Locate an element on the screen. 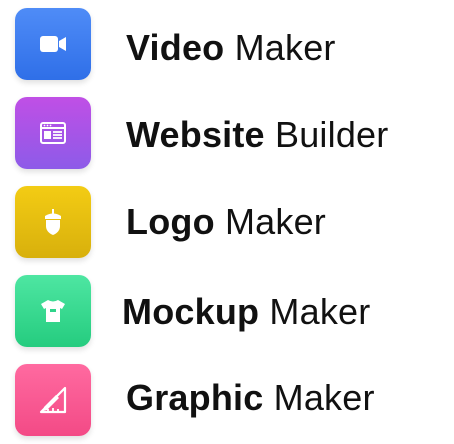 This screenshot has height=444, width=454. mockup-maker-tile is located at coordinates (53, 311).